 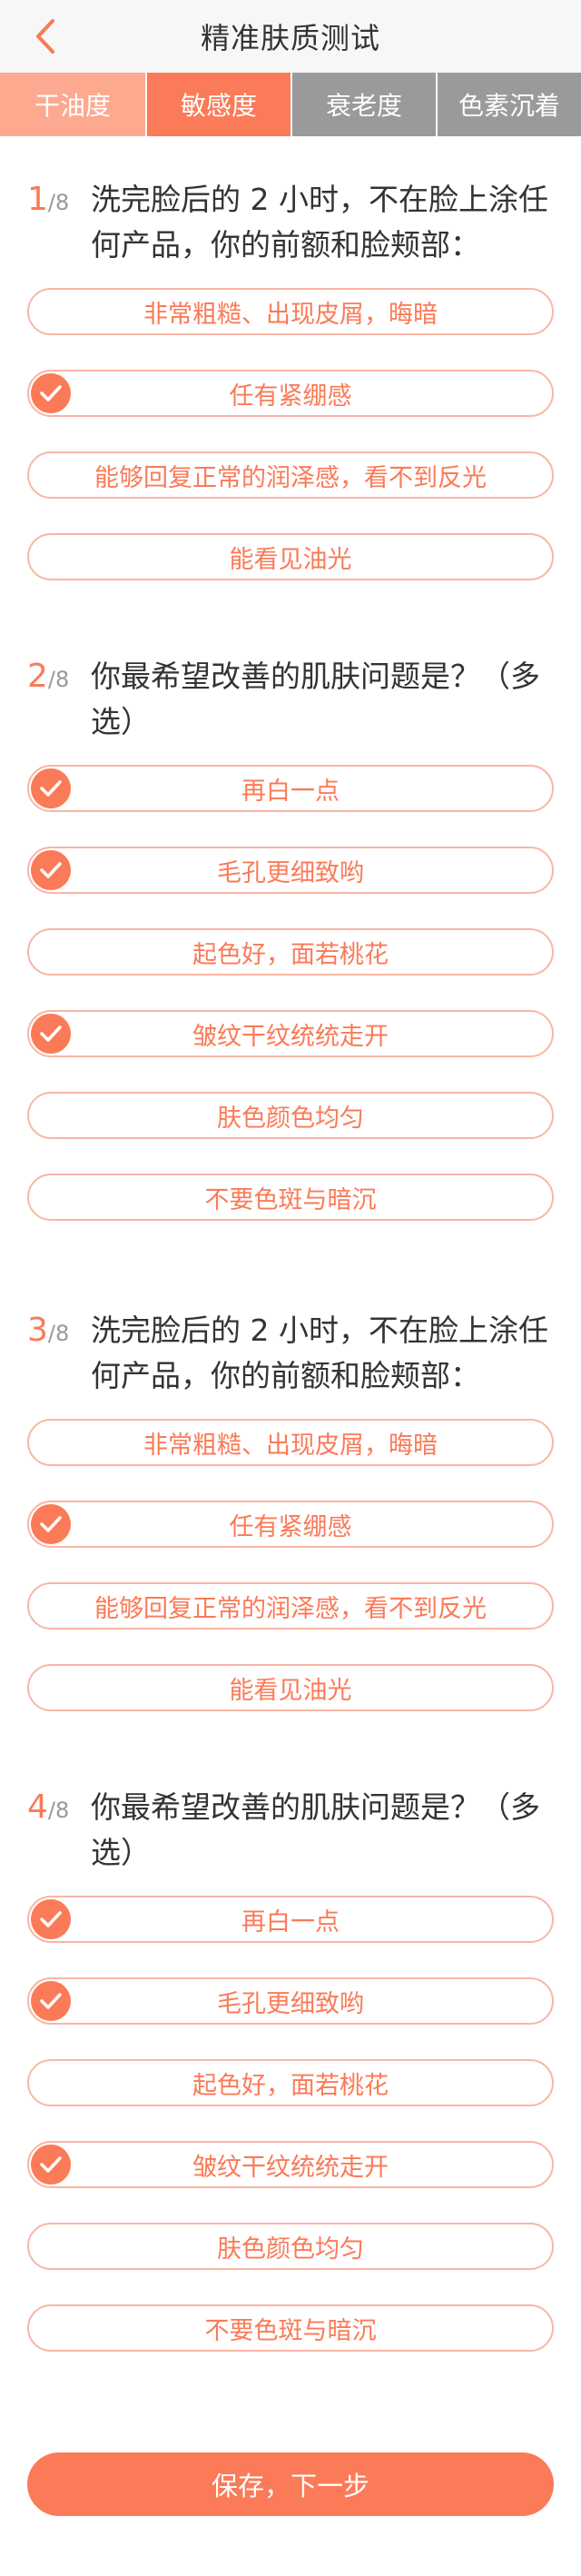 I want to click on question-number: 1/8, so click(x=48, y=201).